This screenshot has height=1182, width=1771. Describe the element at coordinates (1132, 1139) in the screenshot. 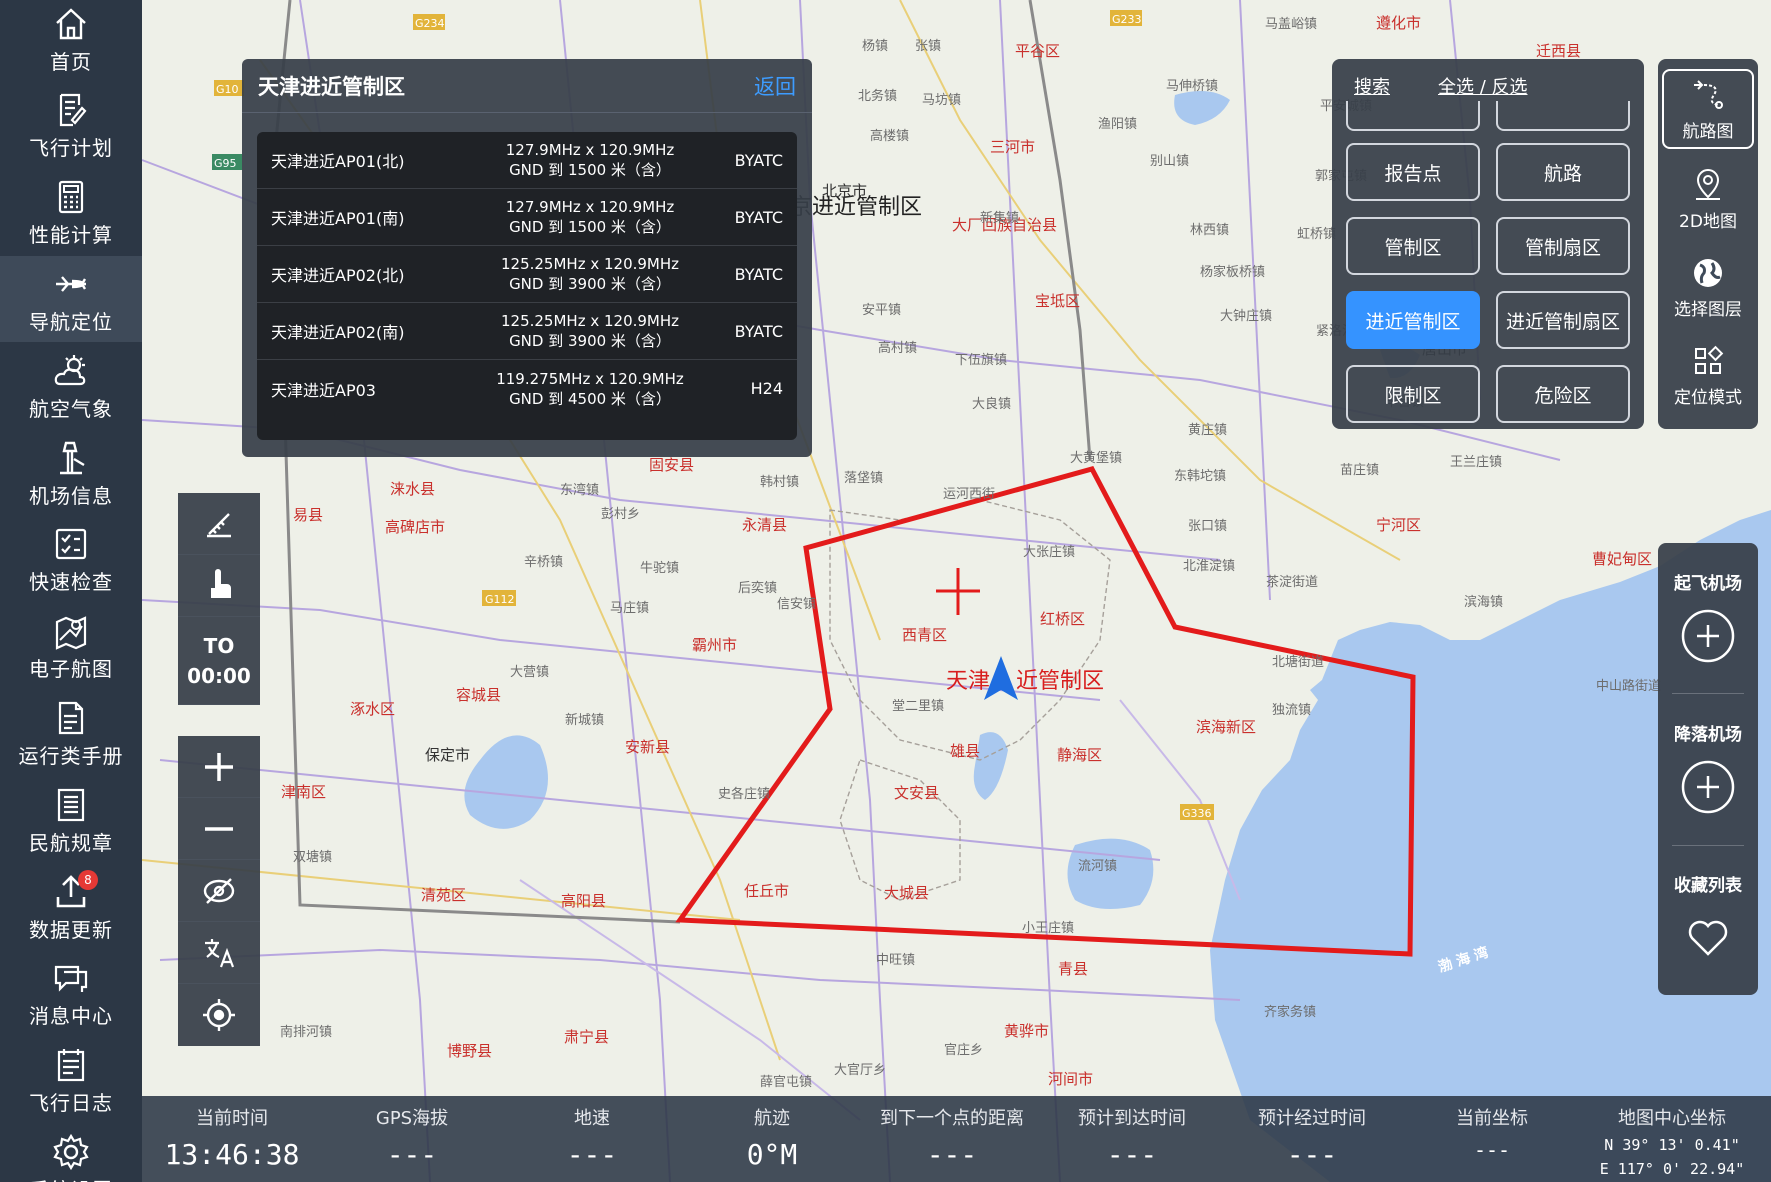

I see `eta-cell: 预计到达时间 ---` at that location.